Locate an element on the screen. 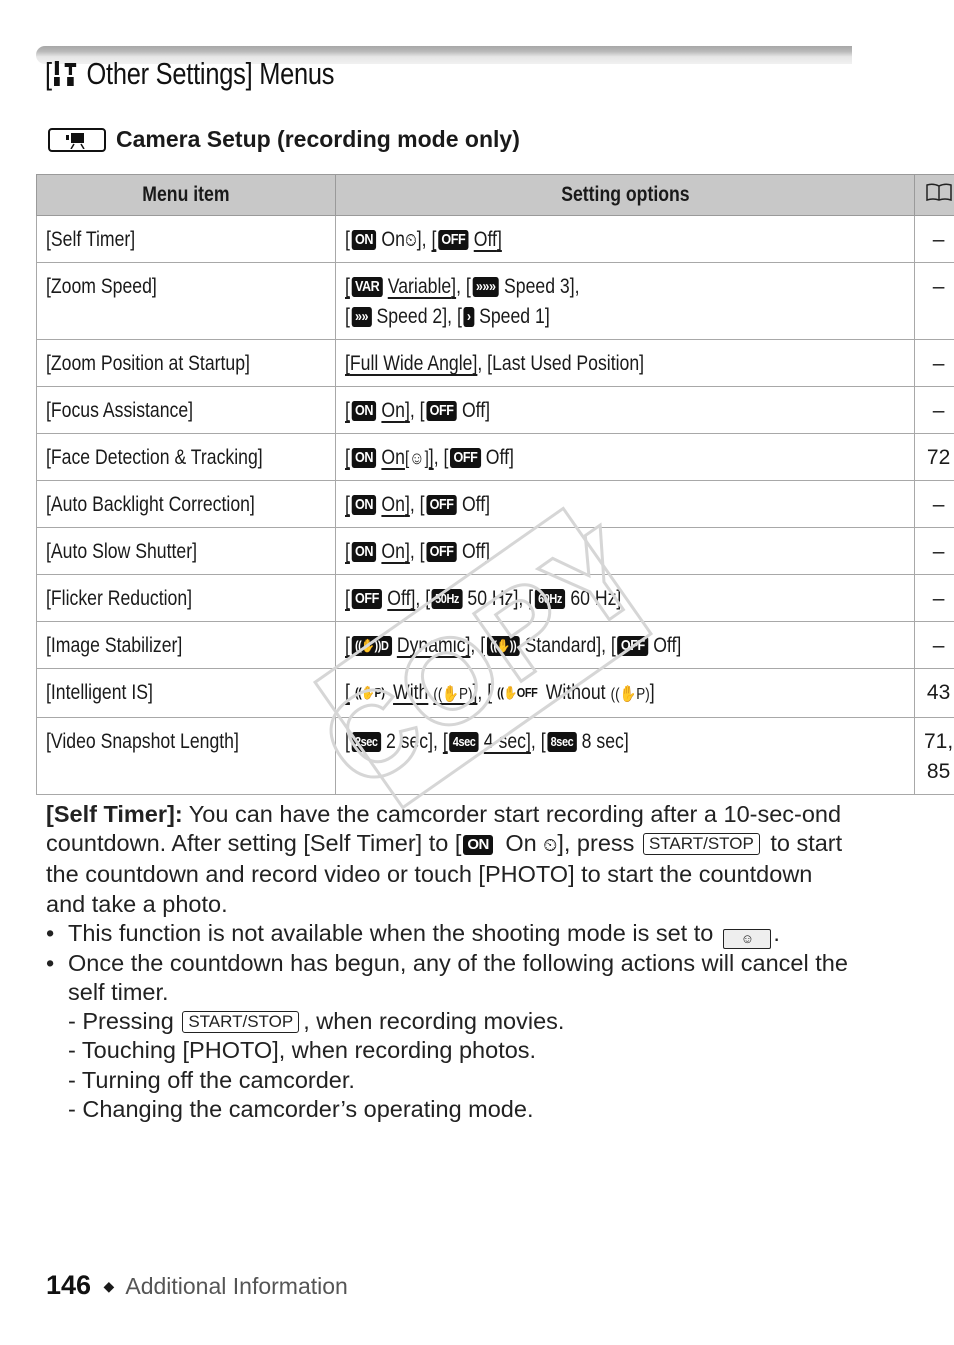  setting-options-cell: [ON On [☺]], [OFF Off] is located at coordinates (625, 457).